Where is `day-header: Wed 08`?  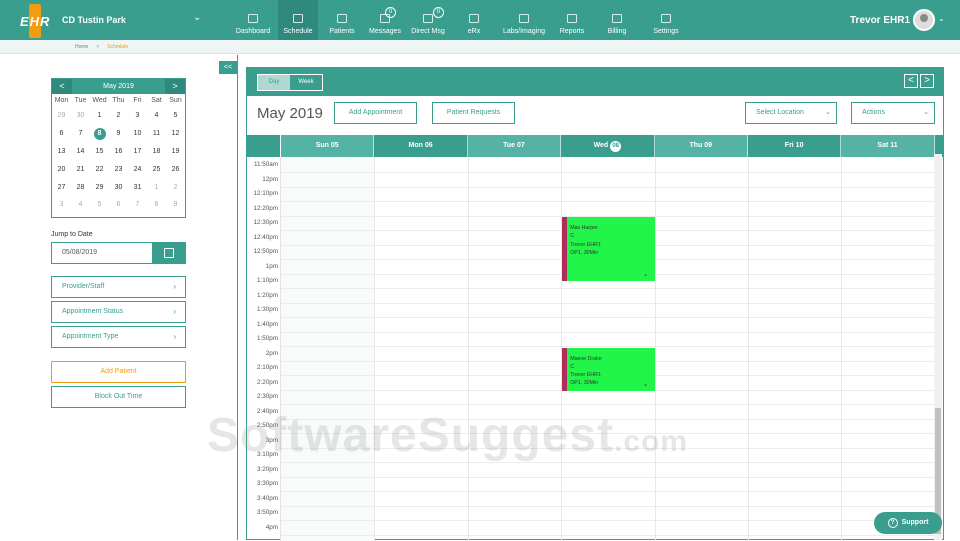
day-header: Wed 08 is located at coordinates (607, 146).